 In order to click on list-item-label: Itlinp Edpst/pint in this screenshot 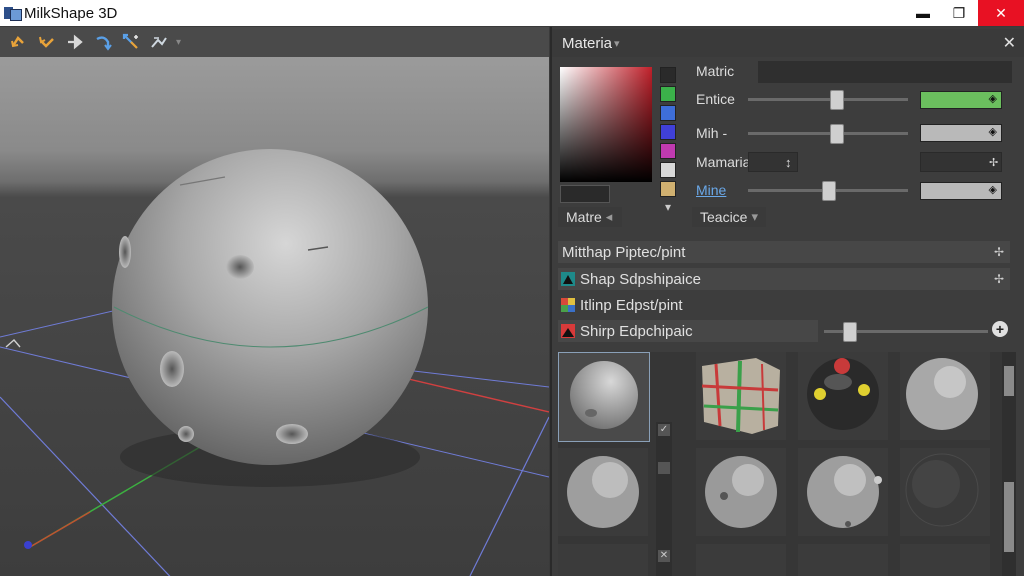, I will do `click(631, 305)`.